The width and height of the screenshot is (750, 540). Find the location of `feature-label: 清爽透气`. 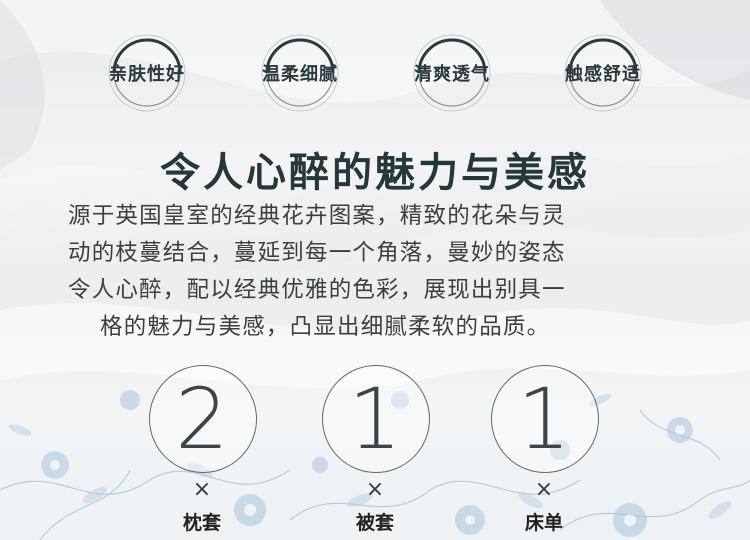

feature-label: 清爽透气 is located at coordinates (452, 74).